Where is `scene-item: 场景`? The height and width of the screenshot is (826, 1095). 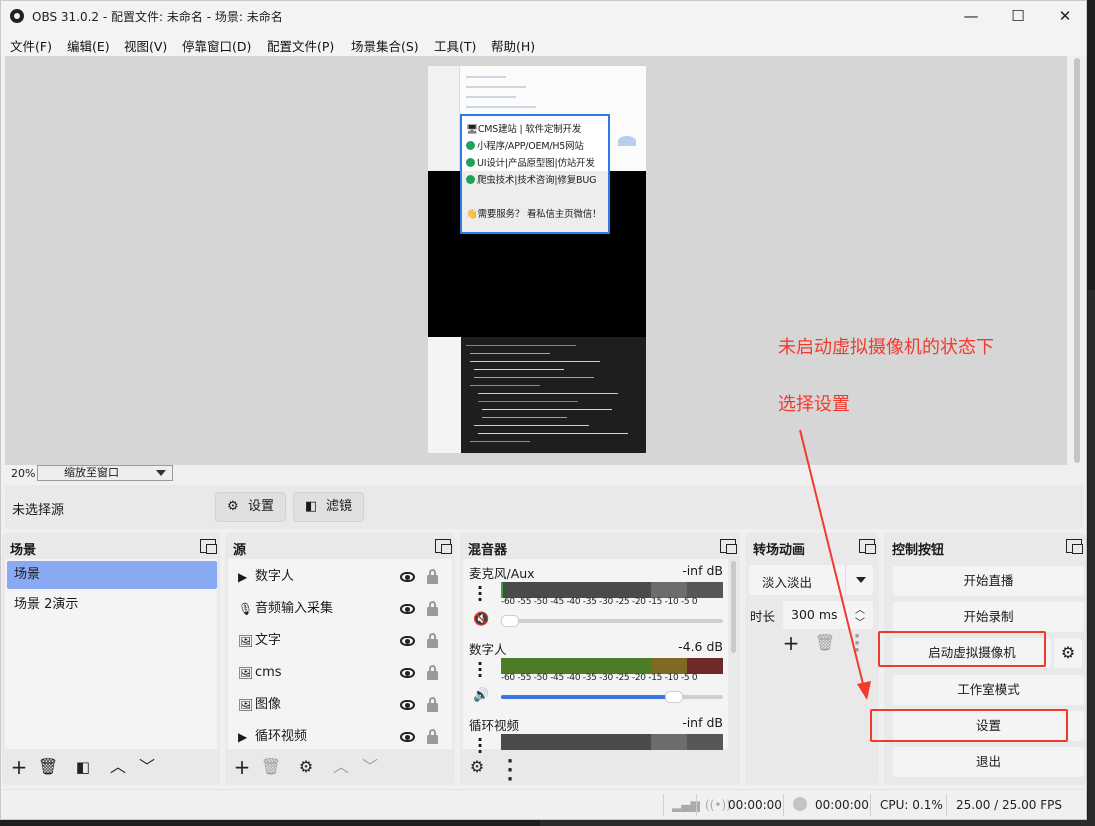 scene-item: 场景 is located at coordinates (112, 575).